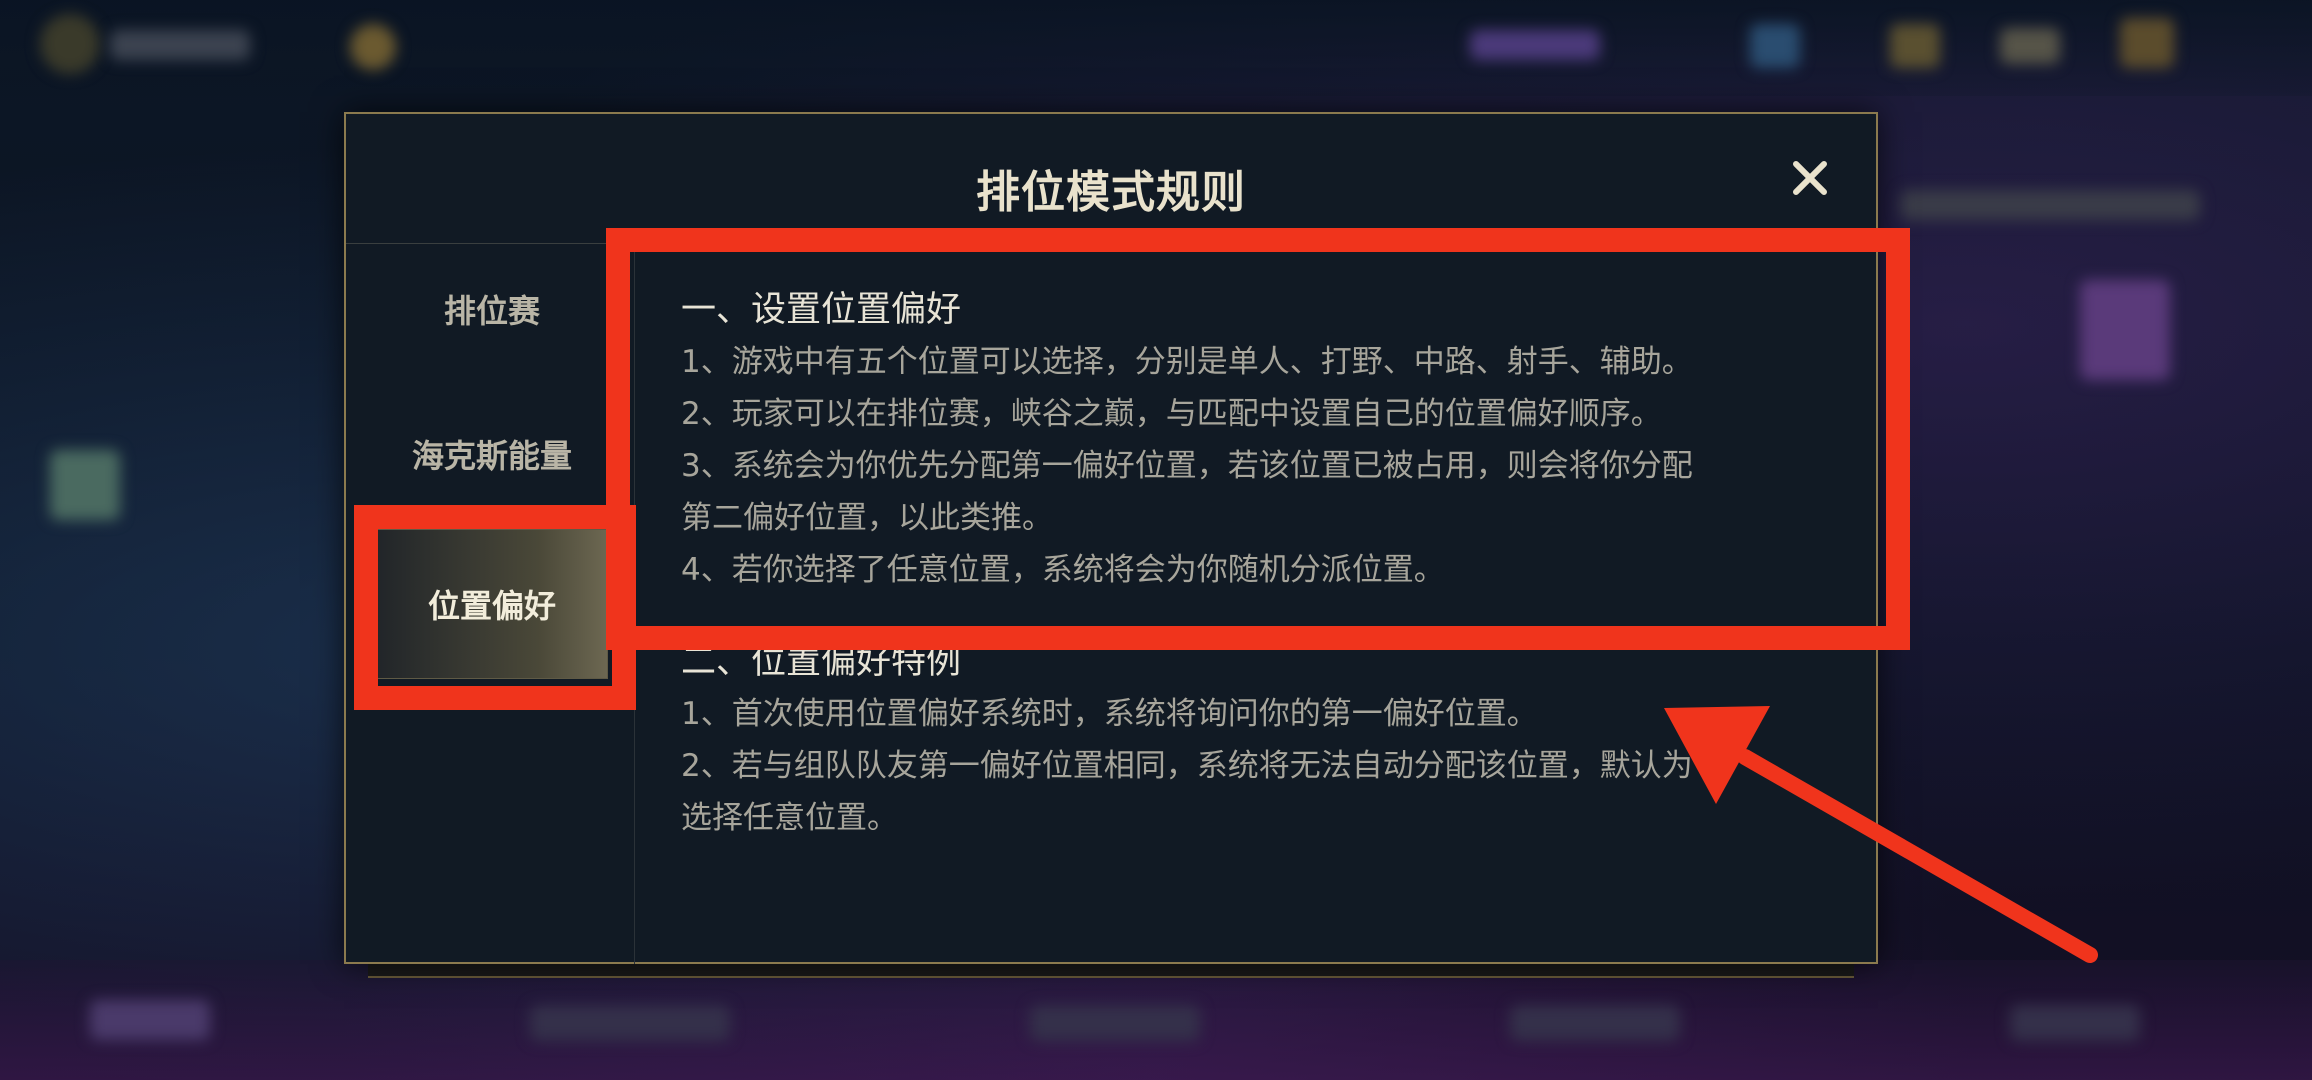 The height and width of the screenshot is (1080, 2312). What do you see at coordinates (1881, 834) in the screenshot?
I see `annotation-arrow` at bounding box center [1881, 834].